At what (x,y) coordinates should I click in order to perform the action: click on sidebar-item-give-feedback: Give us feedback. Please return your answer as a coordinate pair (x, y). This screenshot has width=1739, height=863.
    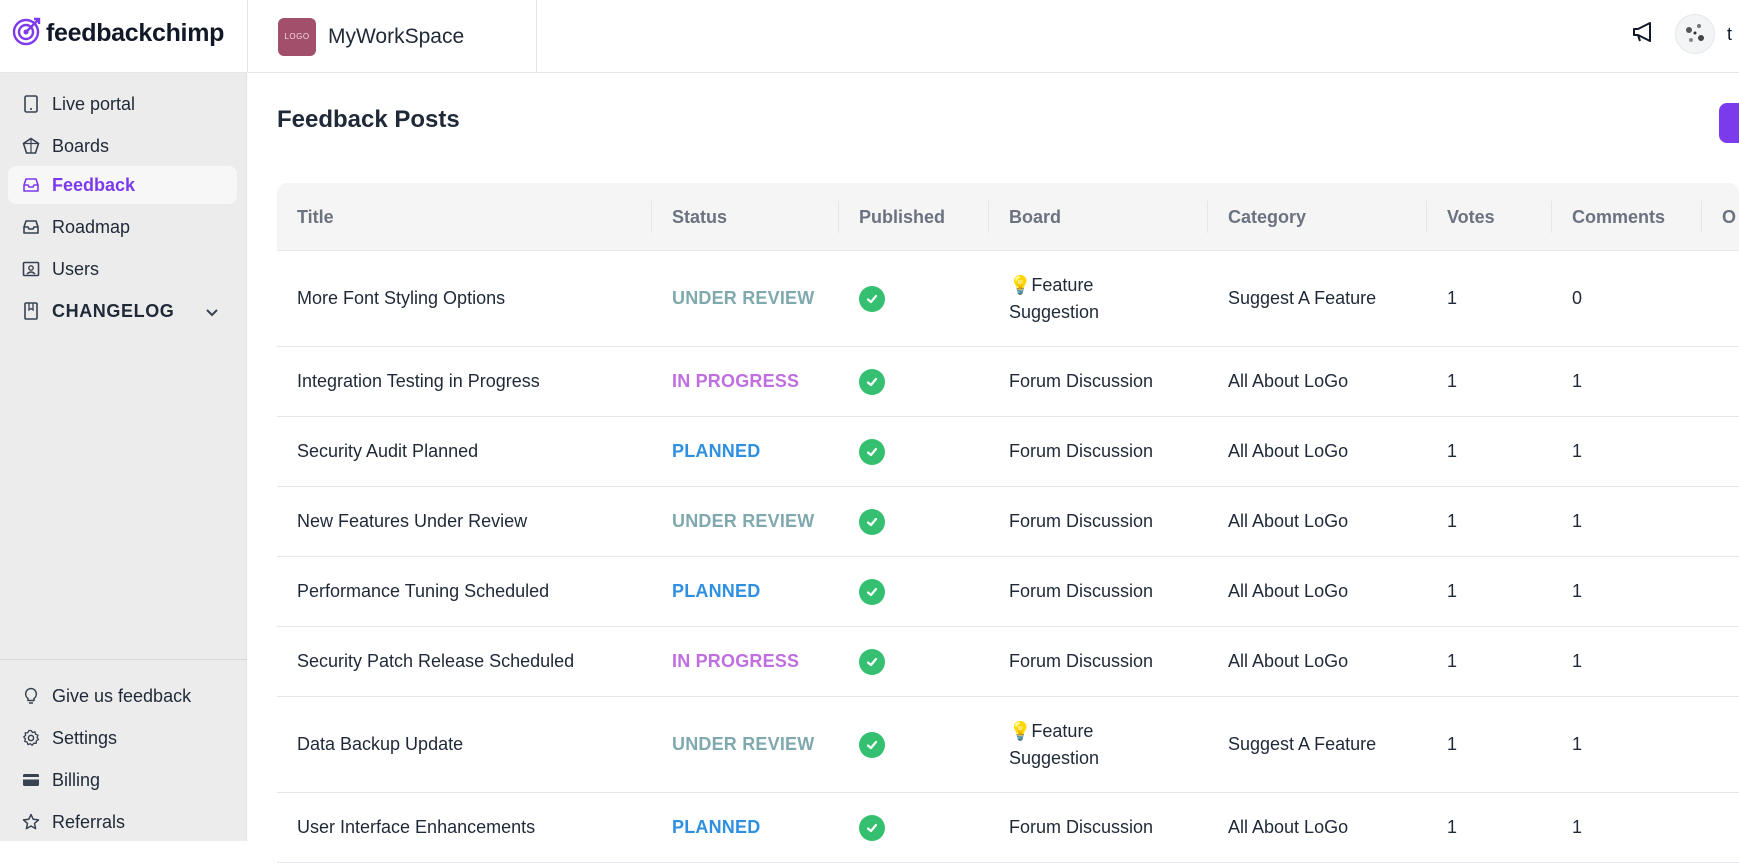
    Looking at the image, I should click on (122, 696).